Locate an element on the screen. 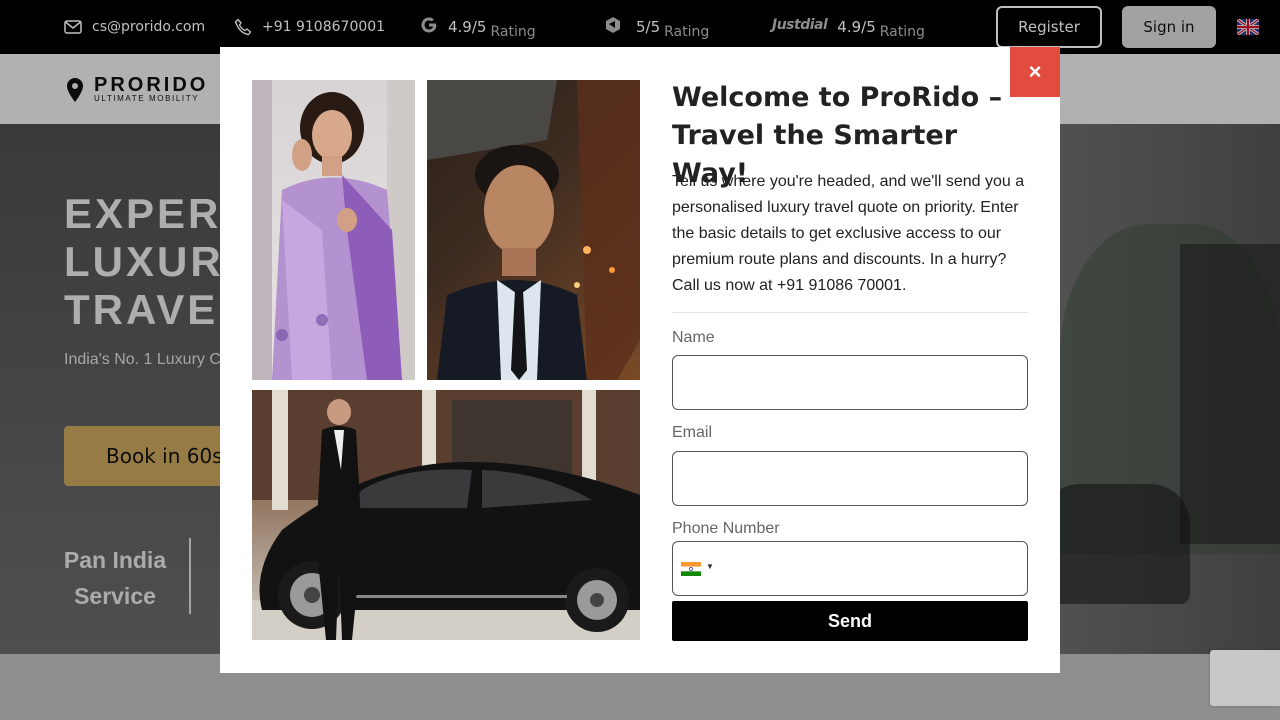 The height and width of the screenshot is (720, 1280). photo-chauffeur-car is located at coordinates (446, 515).